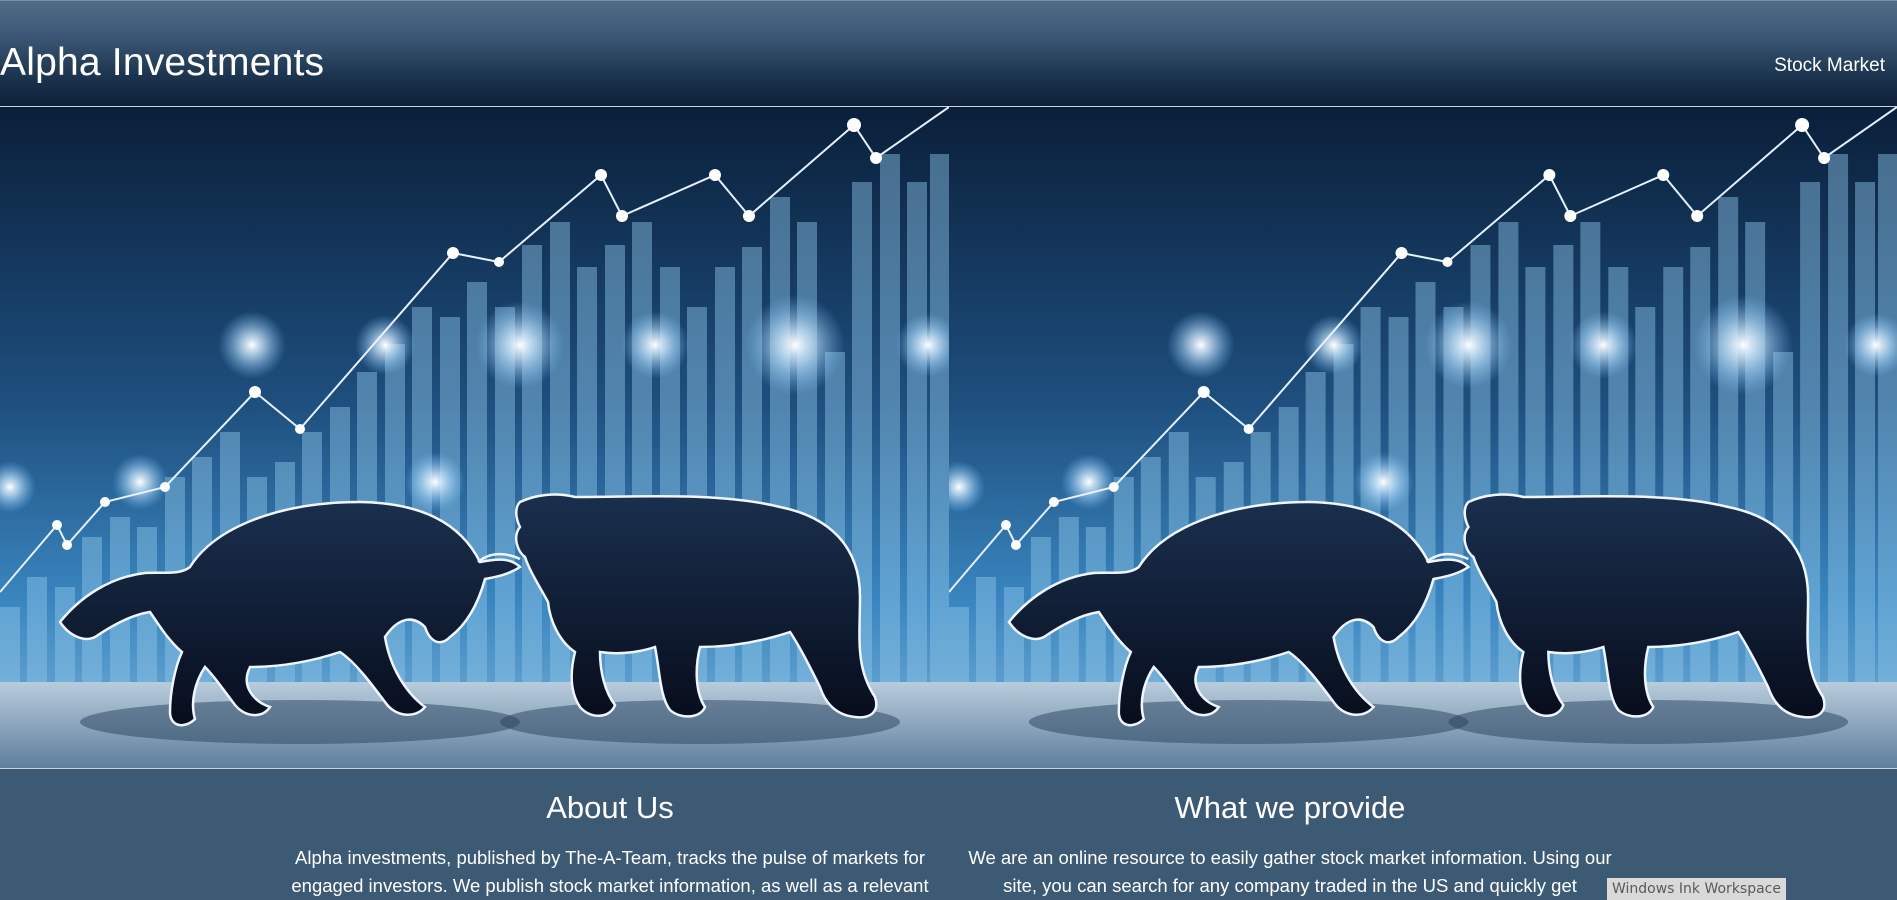 This screenshot has height=900, width=1897. What do you see at coordinates (1696, 889) in the screenshot?
I see `windows-ink-workspace-badge: Windows Ink Workspace` at bounding box center [1696, 889].